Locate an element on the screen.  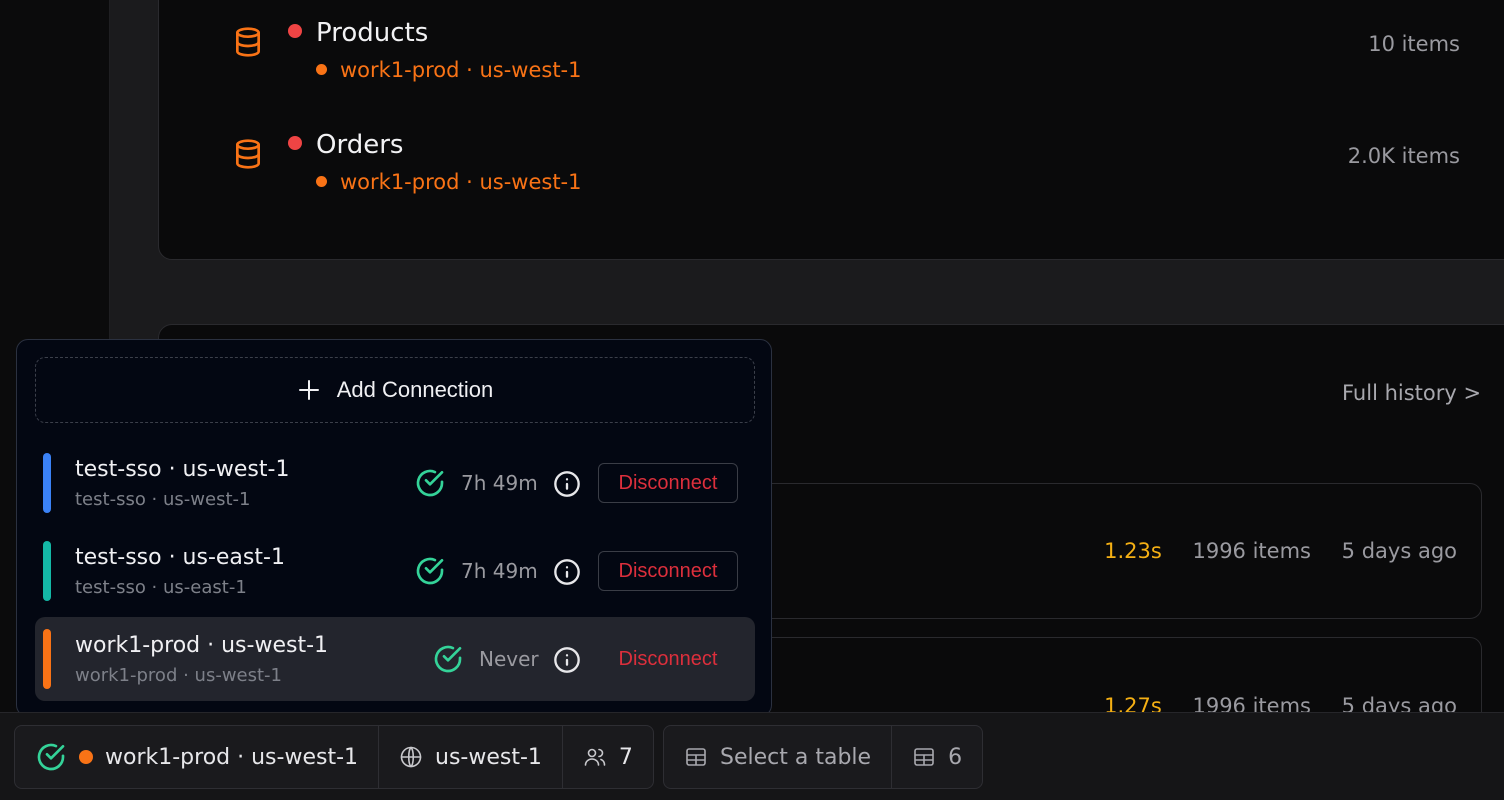
query-duration: 1.23s is located at coordinates (1133, 551).